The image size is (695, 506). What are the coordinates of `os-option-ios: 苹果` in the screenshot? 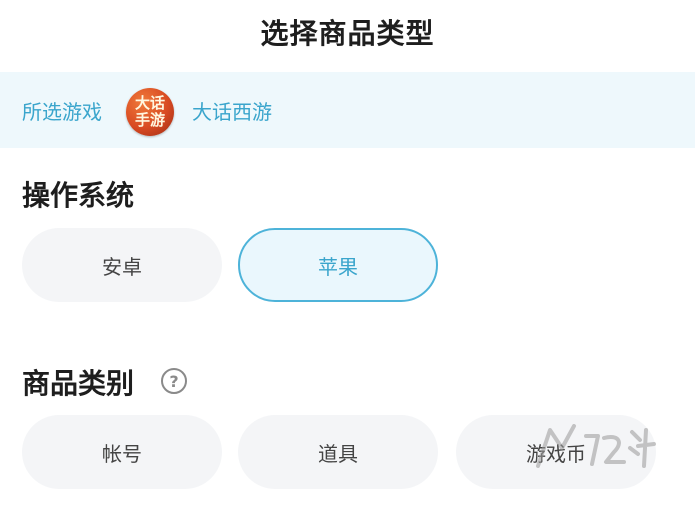 It's located at (338, 265).